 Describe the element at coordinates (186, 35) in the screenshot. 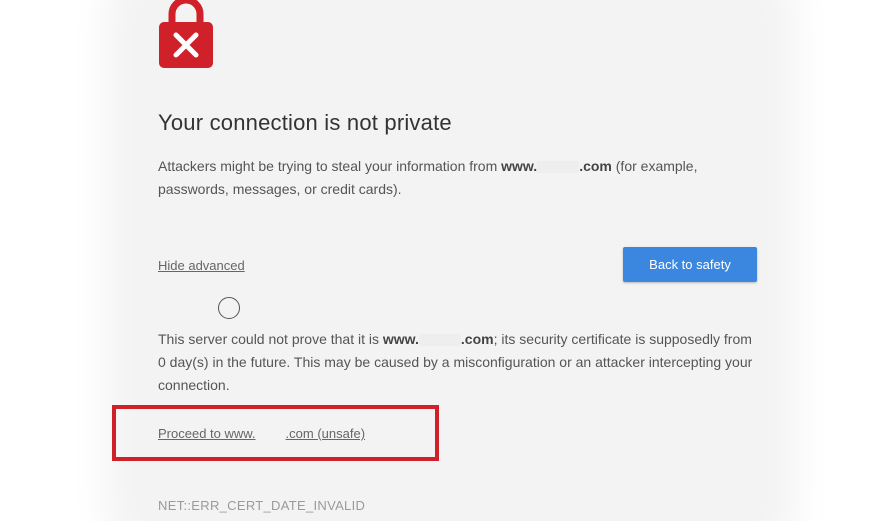

I see `lock-error-icon` at that location.